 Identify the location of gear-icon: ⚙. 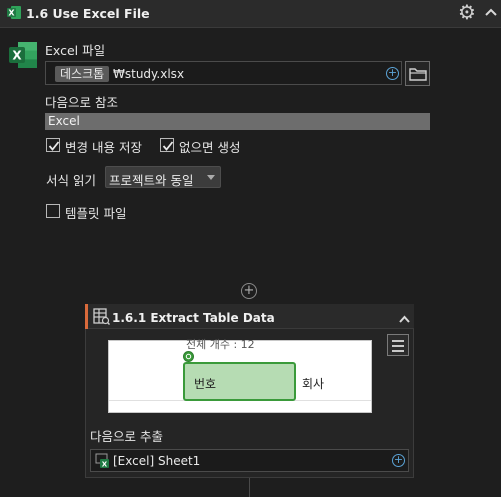
(467, 12).